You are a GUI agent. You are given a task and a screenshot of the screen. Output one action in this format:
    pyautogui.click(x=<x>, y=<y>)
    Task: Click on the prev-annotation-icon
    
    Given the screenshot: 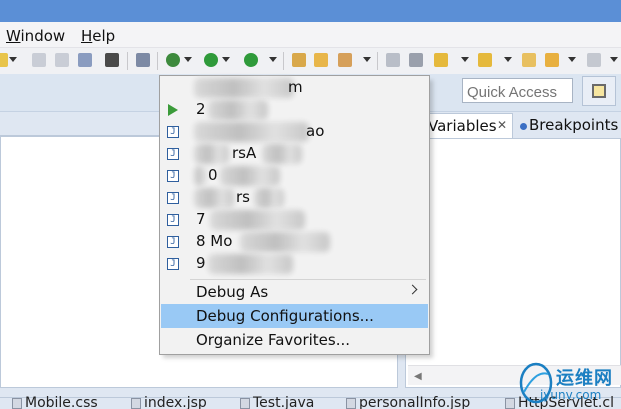 What is the action you would take?
    pyautogui.click(x=485, y=60)
    